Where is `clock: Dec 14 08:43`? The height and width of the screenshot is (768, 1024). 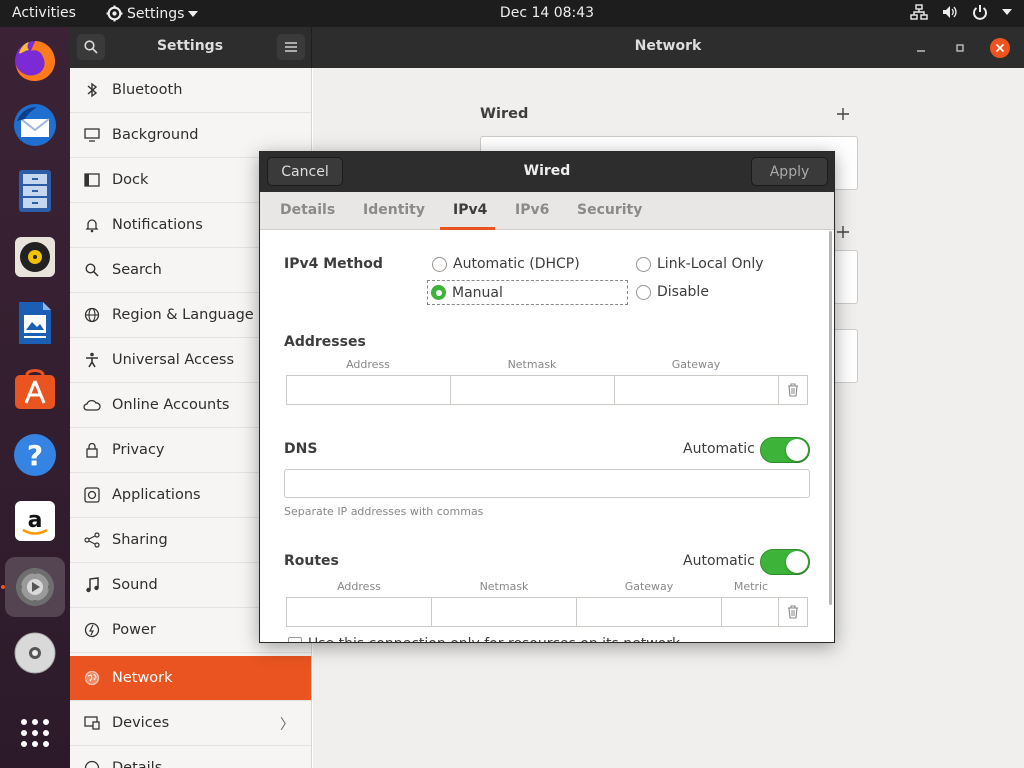 clock: Dec 14 08:43 is located at coordinates (512, 13).